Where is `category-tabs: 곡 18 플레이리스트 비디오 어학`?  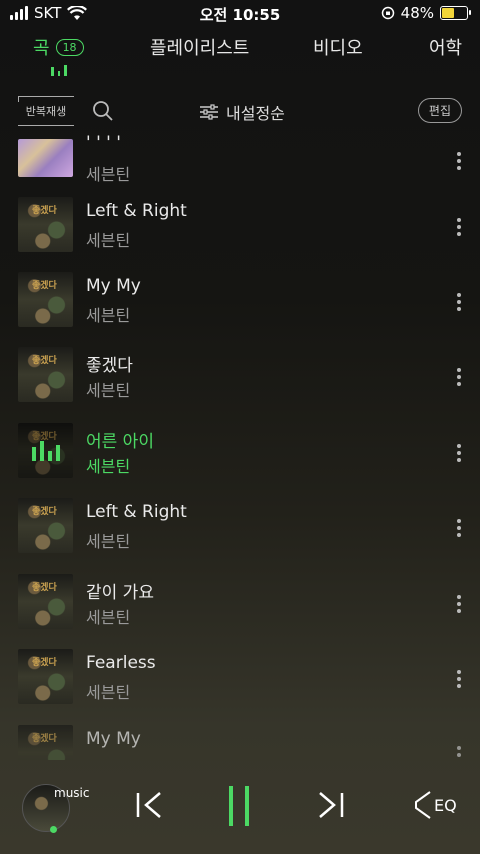
category-tabs: 곡 18 플레이리스트 비디오 어학 is located at coordinates (240, 55).